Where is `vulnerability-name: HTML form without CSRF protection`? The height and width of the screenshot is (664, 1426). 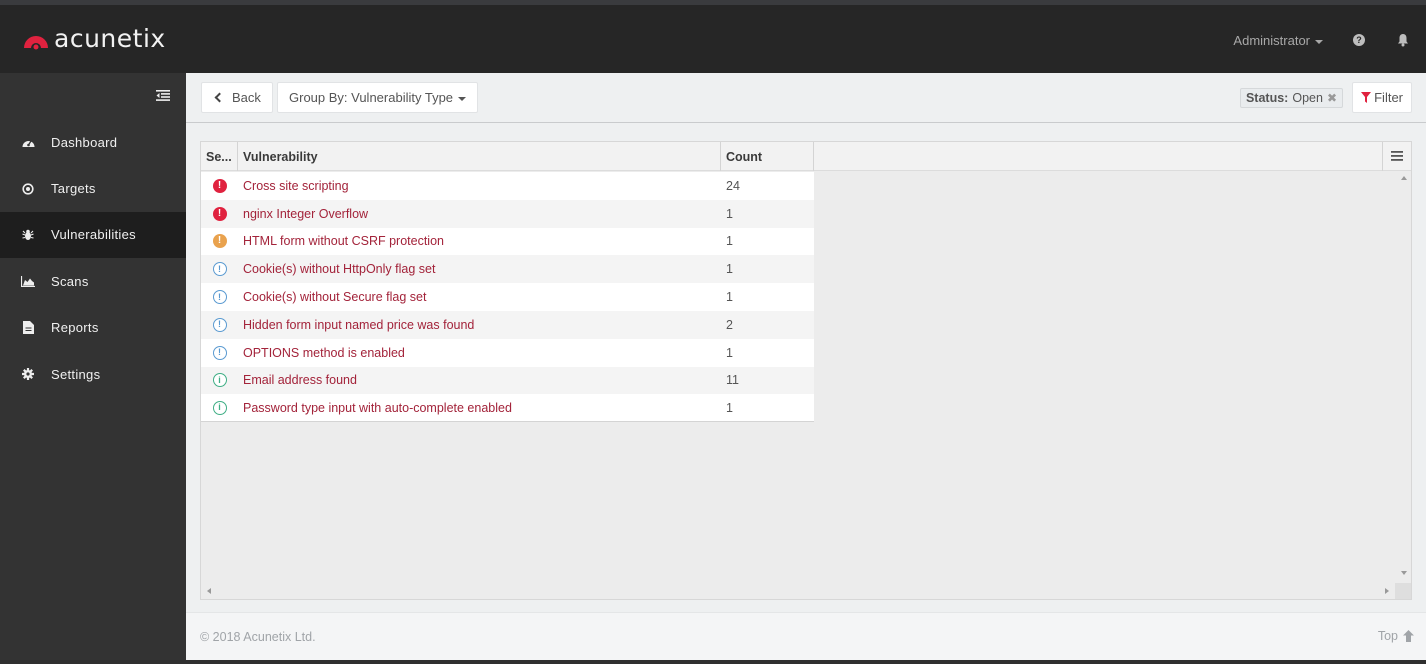
vulnerability-name: HTML form without CSRF protection is located at coordinates (479, 241).